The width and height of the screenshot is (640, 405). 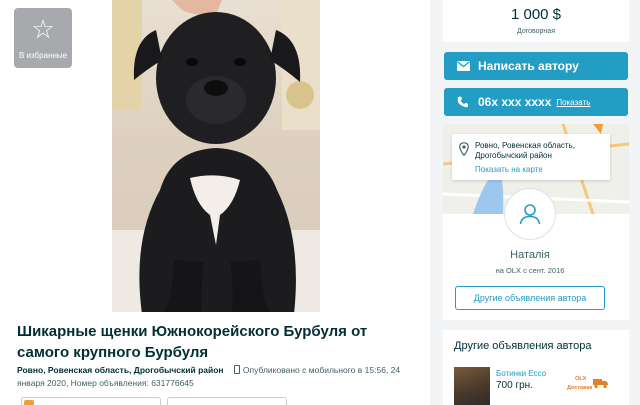 I want to click on share-button, so click(x=91, y=401).